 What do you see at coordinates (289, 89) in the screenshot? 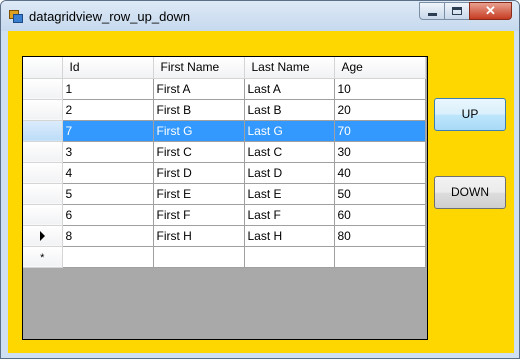
I see `cell-last-name: Last A` at bounding box center [289, 89].